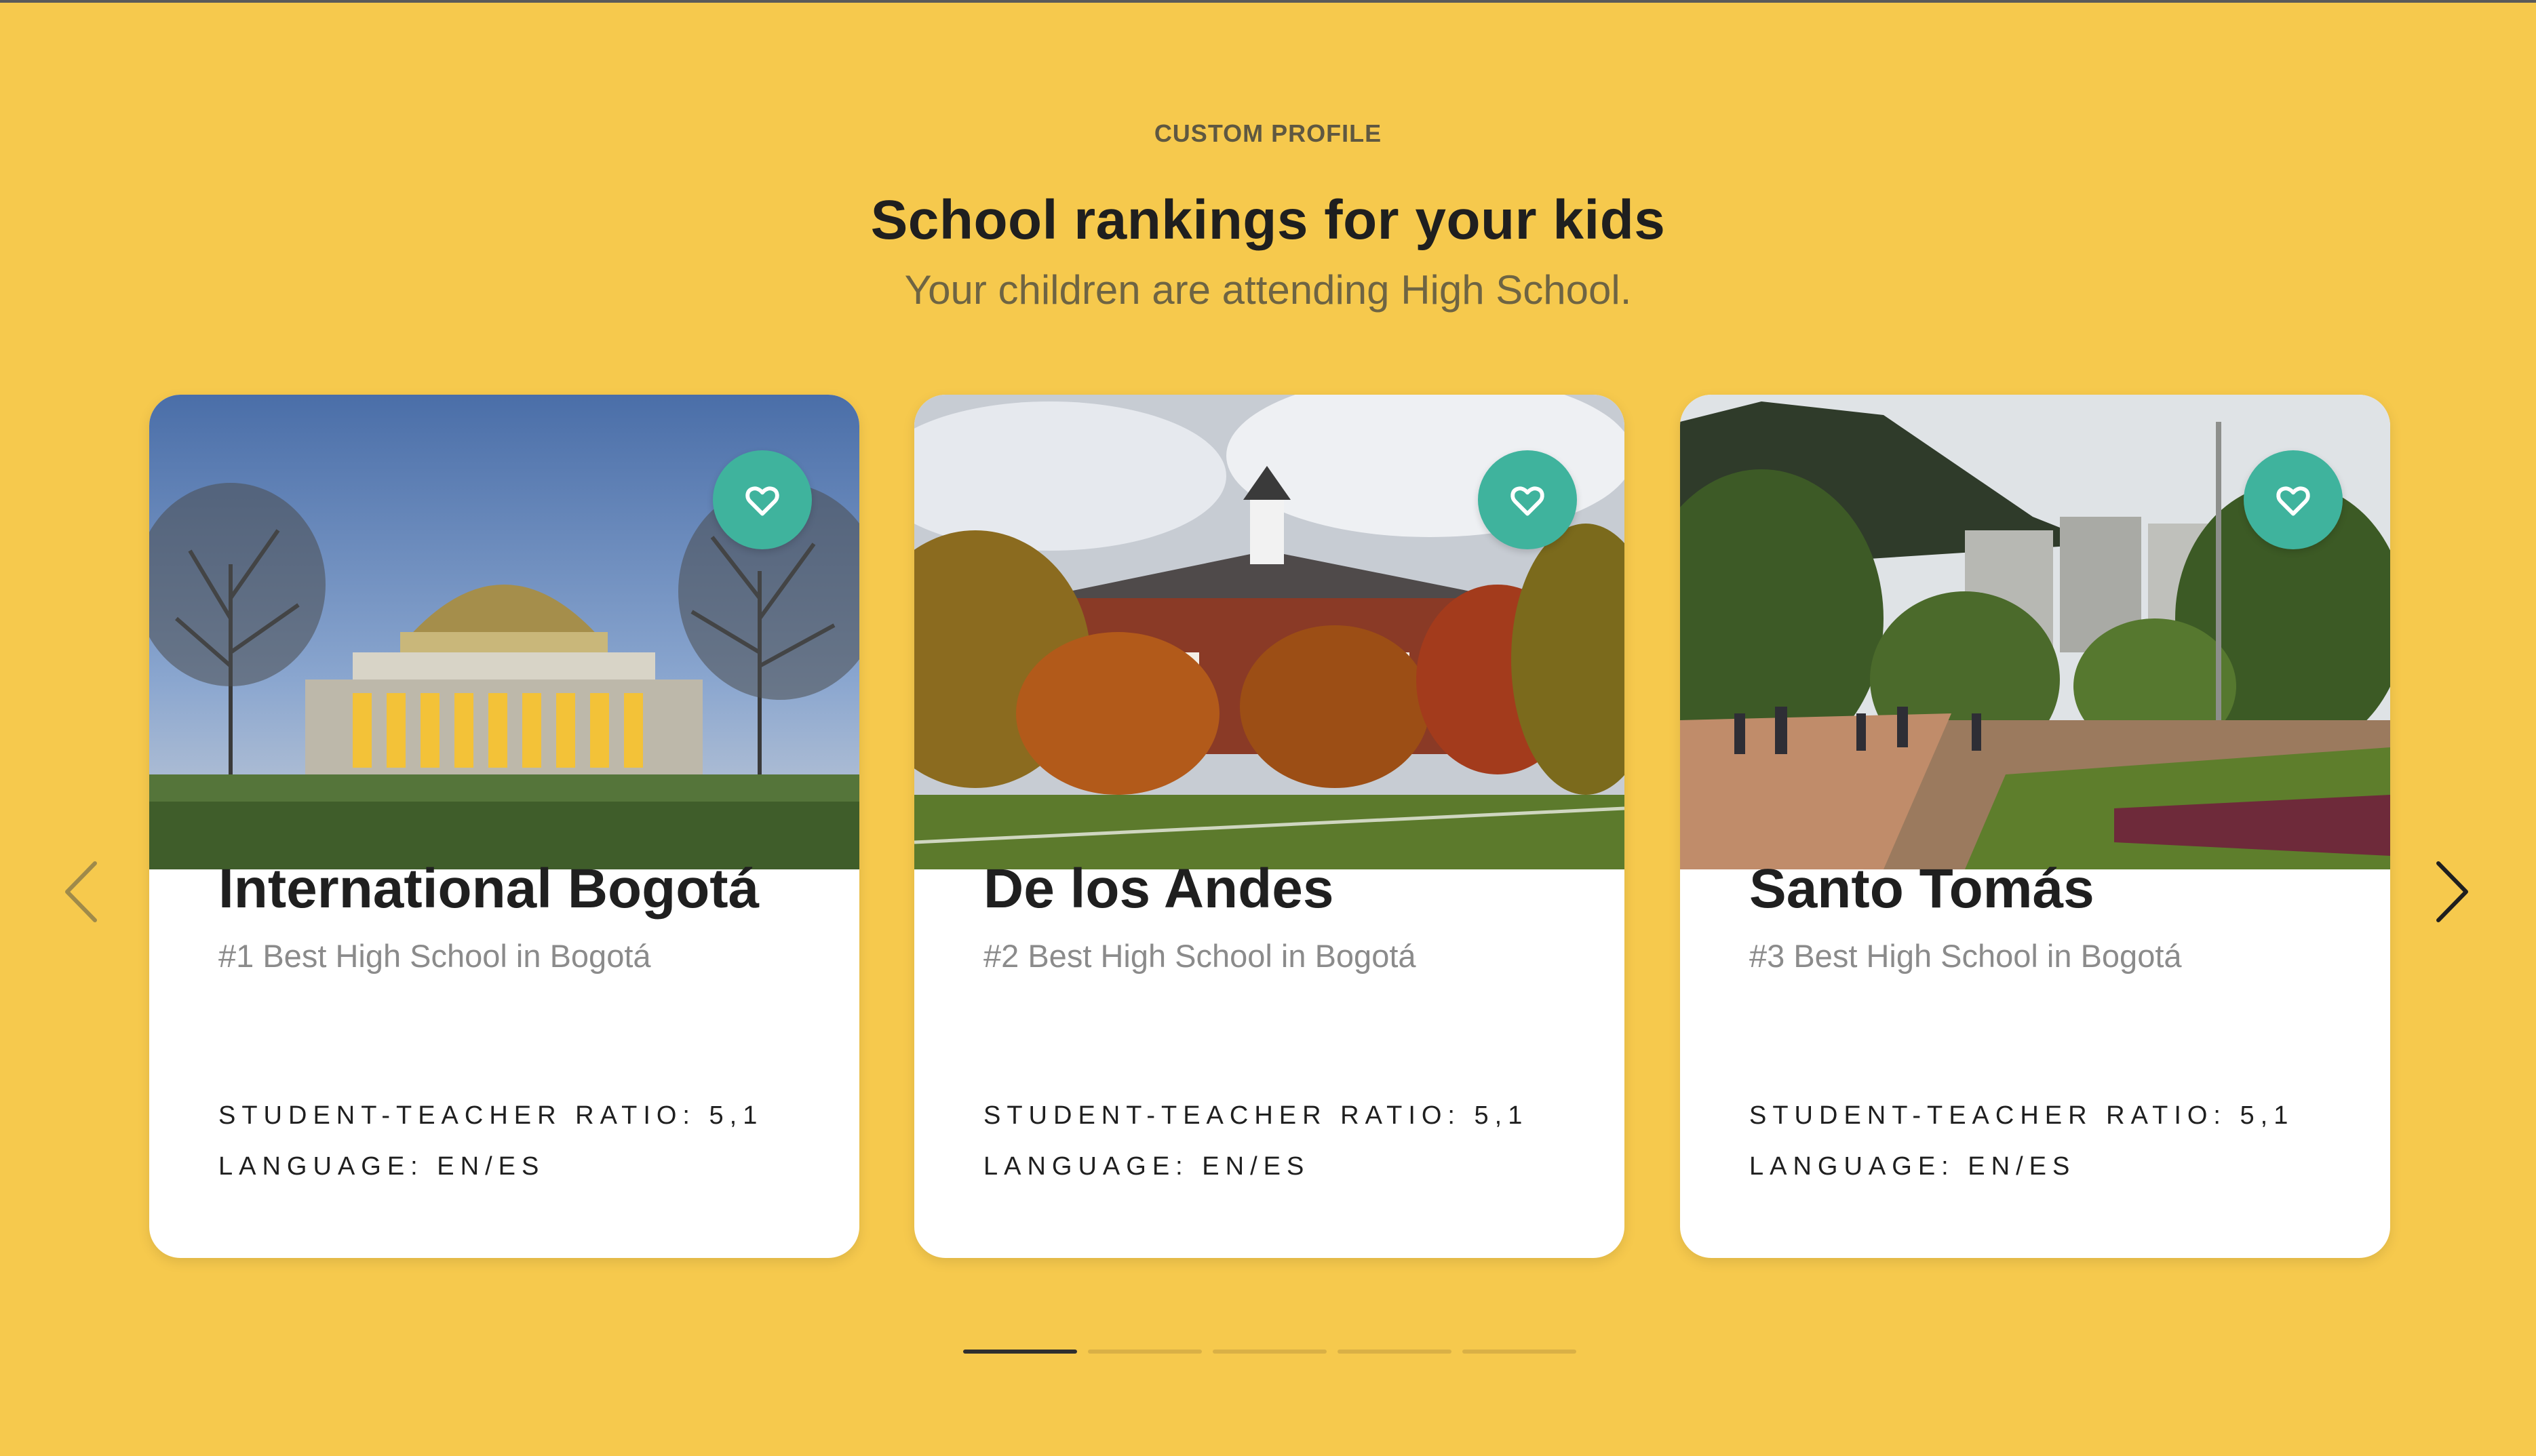 The width and height of the screenshot is (2536, 1456). Describe the element at coordinates (434, 956) in the screenshot. I see `school-rank: #1 Best High School in Bogotá` at that location.